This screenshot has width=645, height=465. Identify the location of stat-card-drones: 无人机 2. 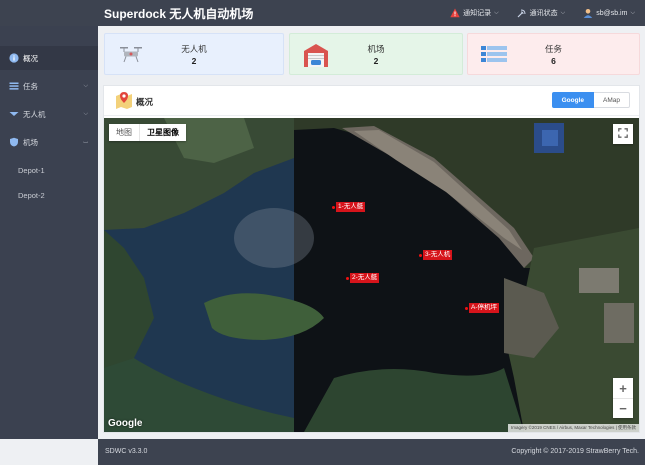
(194, 54).